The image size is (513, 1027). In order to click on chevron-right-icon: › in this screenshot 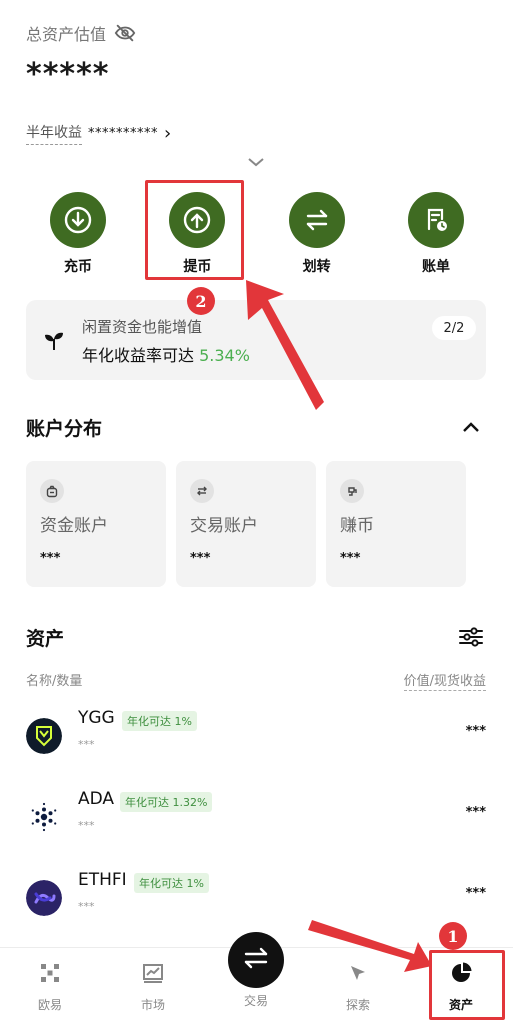, I will do `click(168, 133)`.